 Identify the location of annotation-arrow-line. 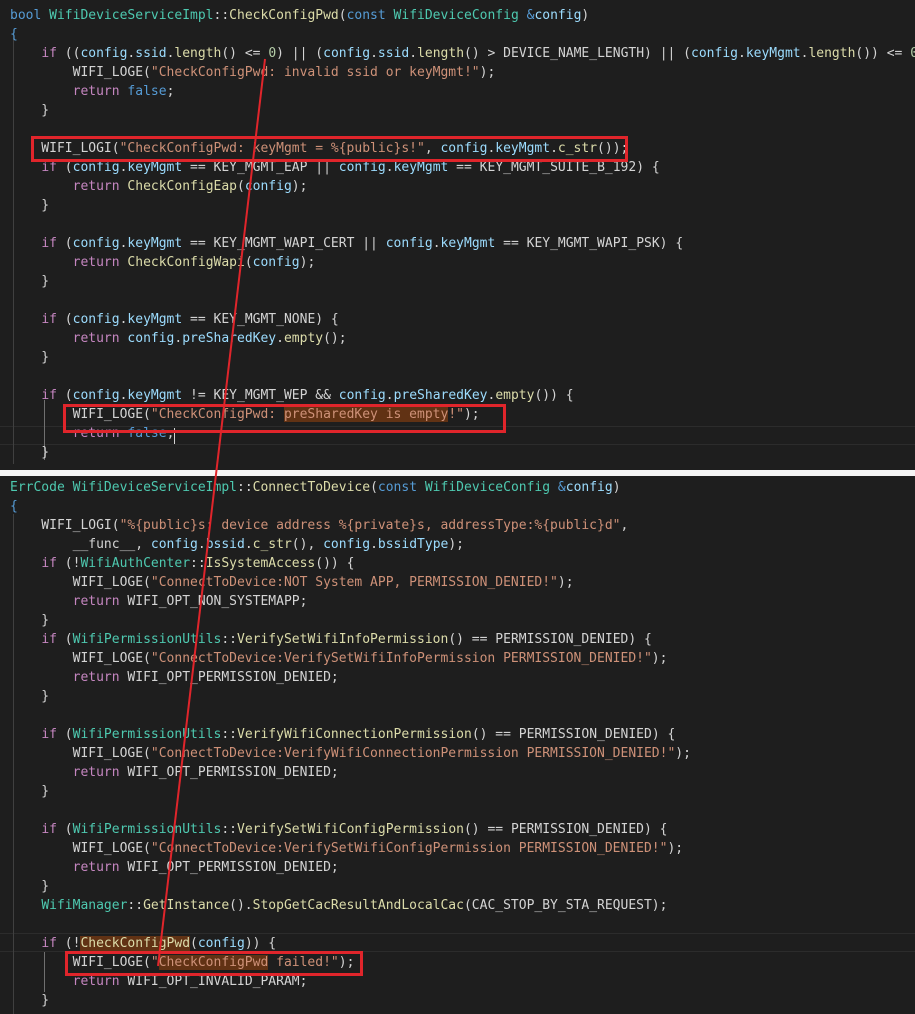
(211, 512).